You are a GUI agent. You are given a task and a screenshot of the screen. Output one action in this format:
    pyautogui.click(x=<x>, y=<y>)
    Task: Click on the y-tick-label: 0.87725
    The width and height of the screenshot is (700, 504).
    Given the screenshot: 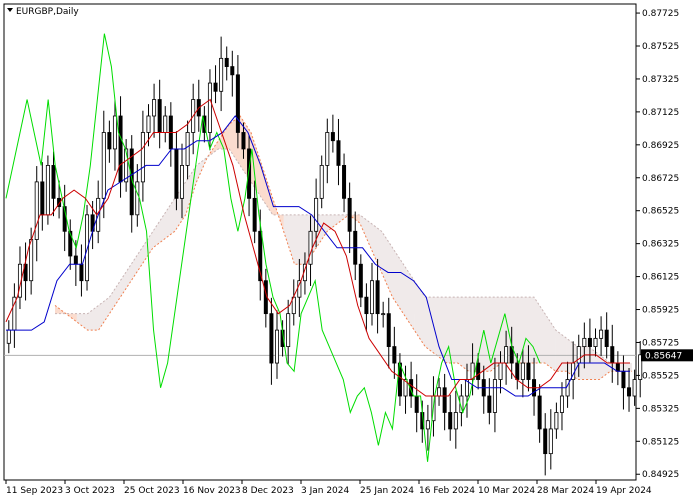 What is the action you would take?
    pyautogui.click(x=660, y=14)
    